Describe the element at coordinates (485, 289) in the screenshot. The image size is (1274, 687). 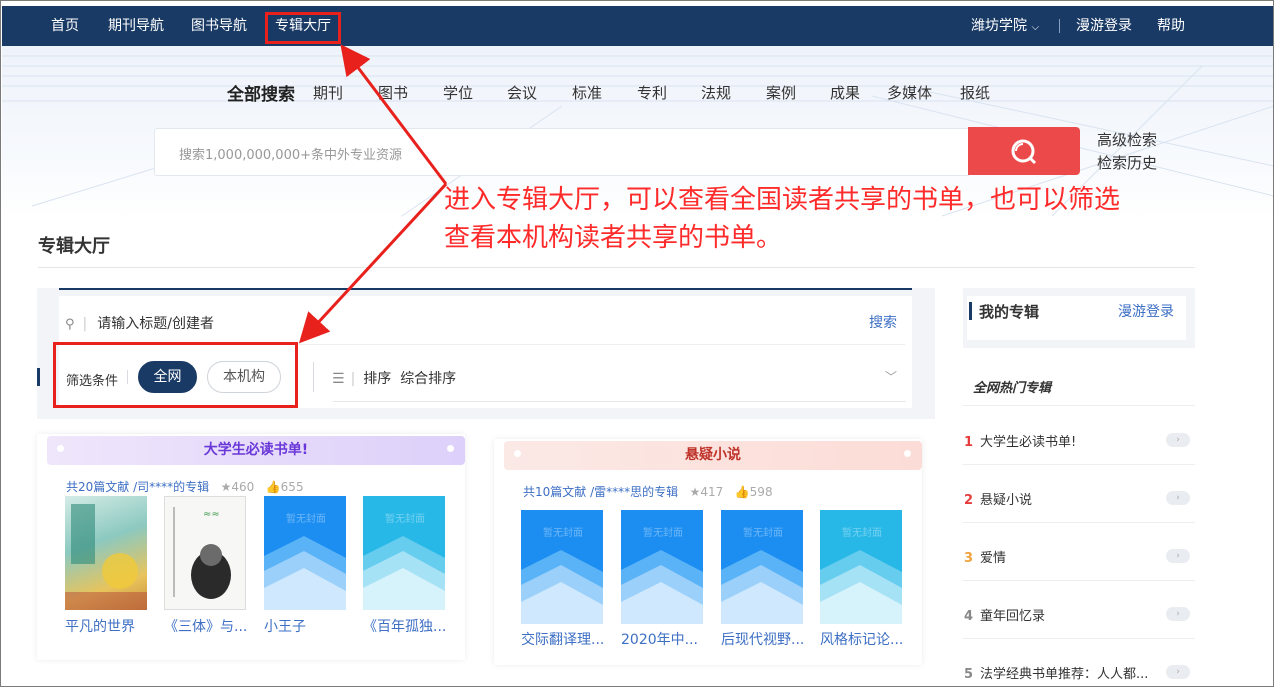
I see `panel-accent-line` at that location.